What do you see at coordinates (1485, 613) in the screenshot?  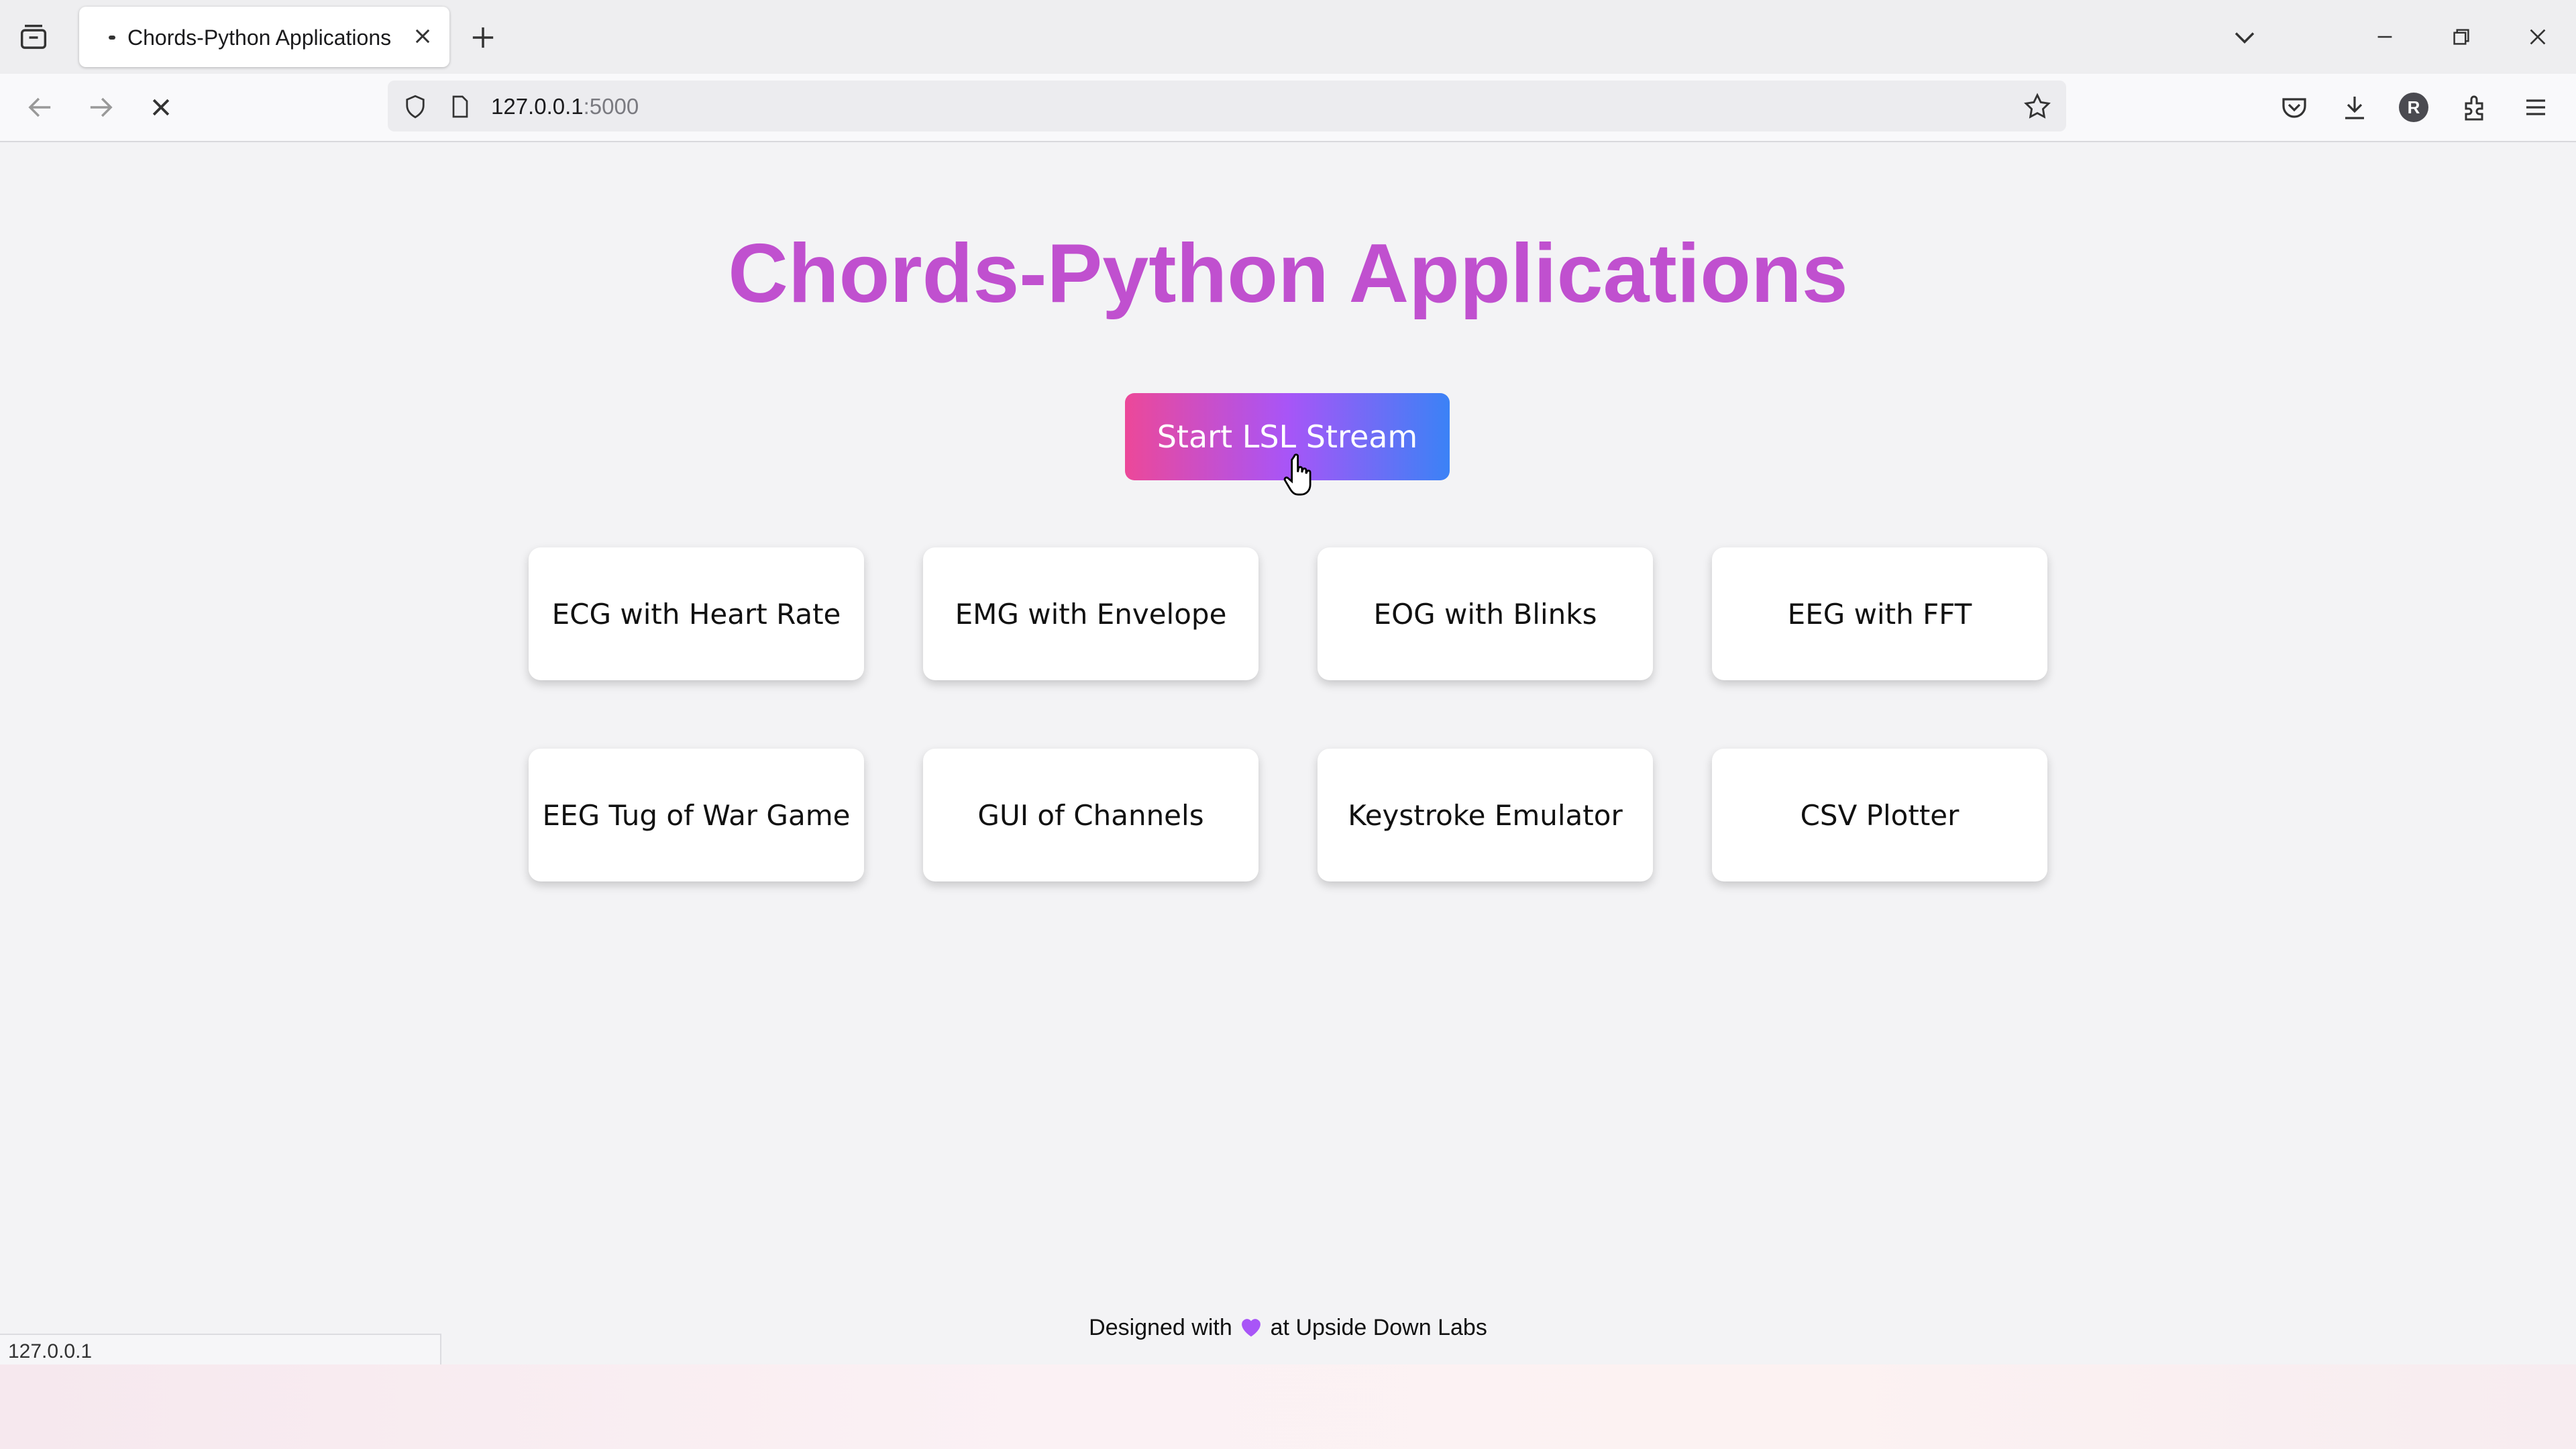 I see `app-card-eog: EOG with Blinks` at bounding box center [1485, 613].